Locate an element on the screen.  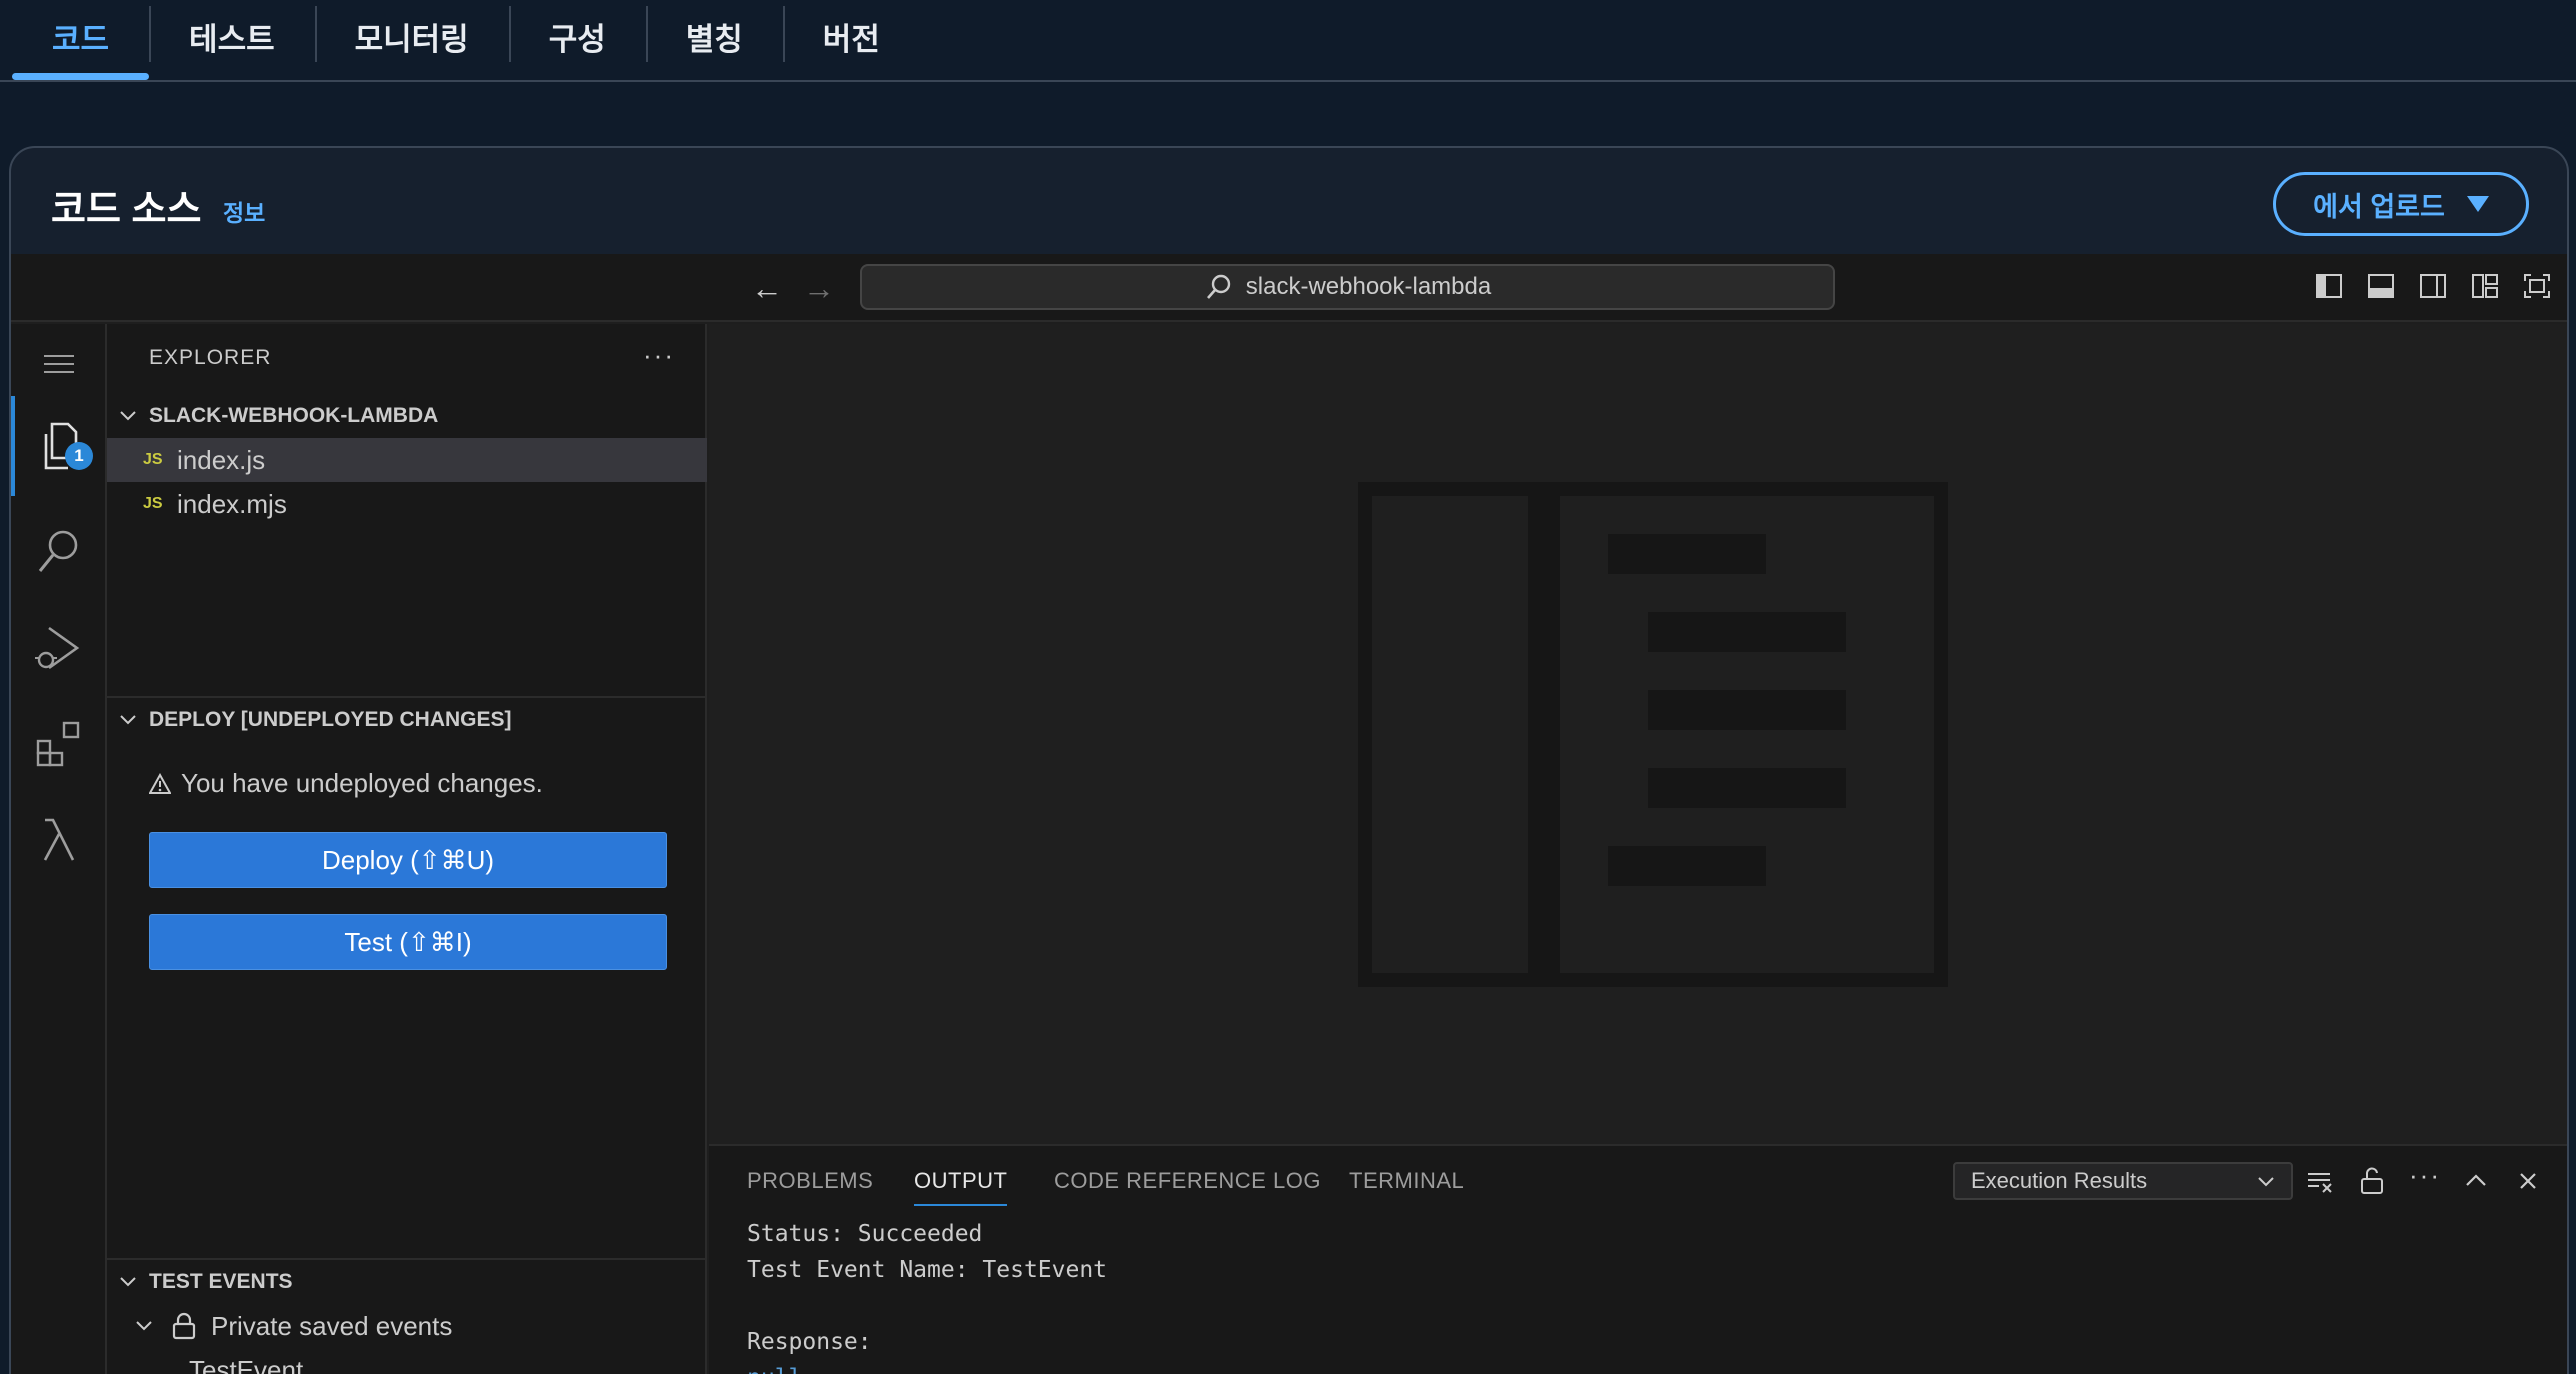
tab-label: 코드 is located at coordinates (81, 39).